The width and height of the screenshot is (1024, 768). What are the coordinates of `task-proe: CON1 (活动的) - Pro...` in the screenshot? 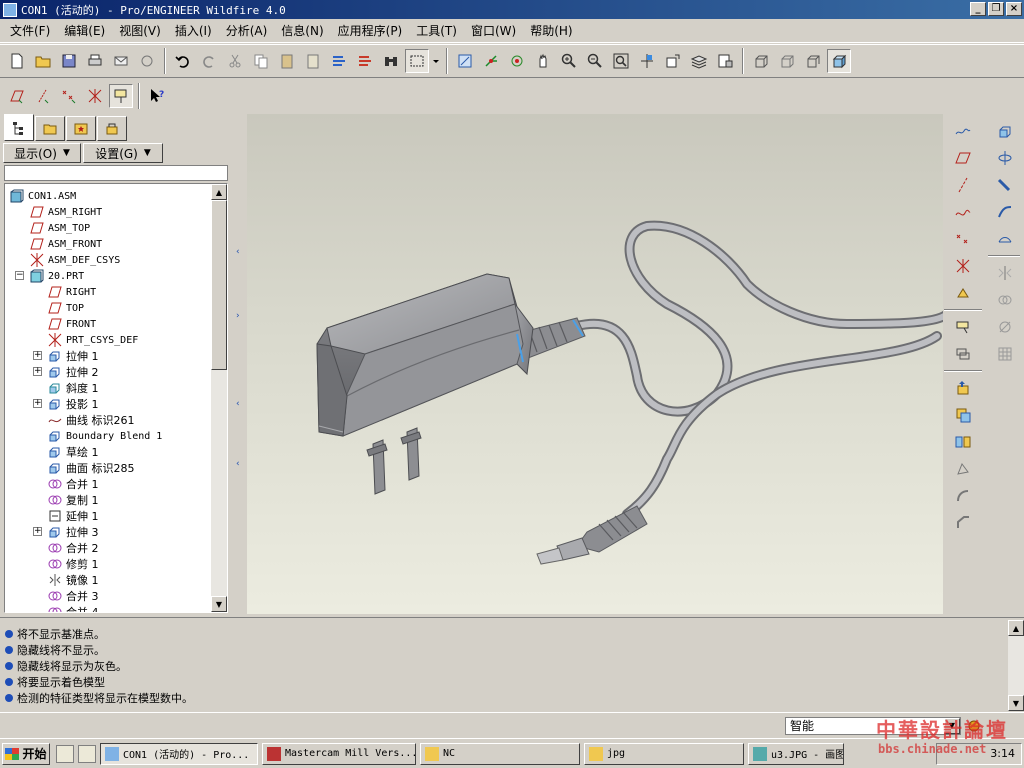 It's located at (179, 753).